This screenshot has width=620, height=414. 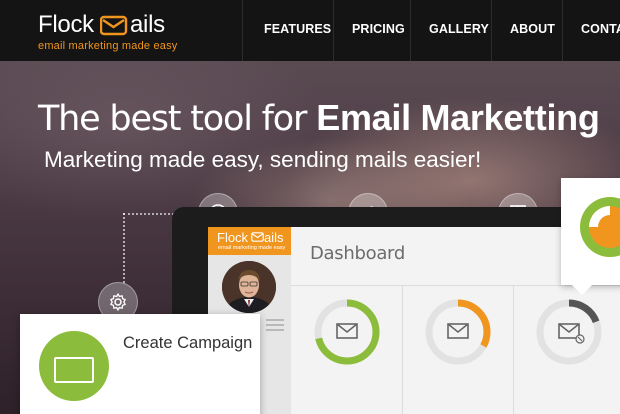 I want to click on stats-card, so click(x=590, y=231).